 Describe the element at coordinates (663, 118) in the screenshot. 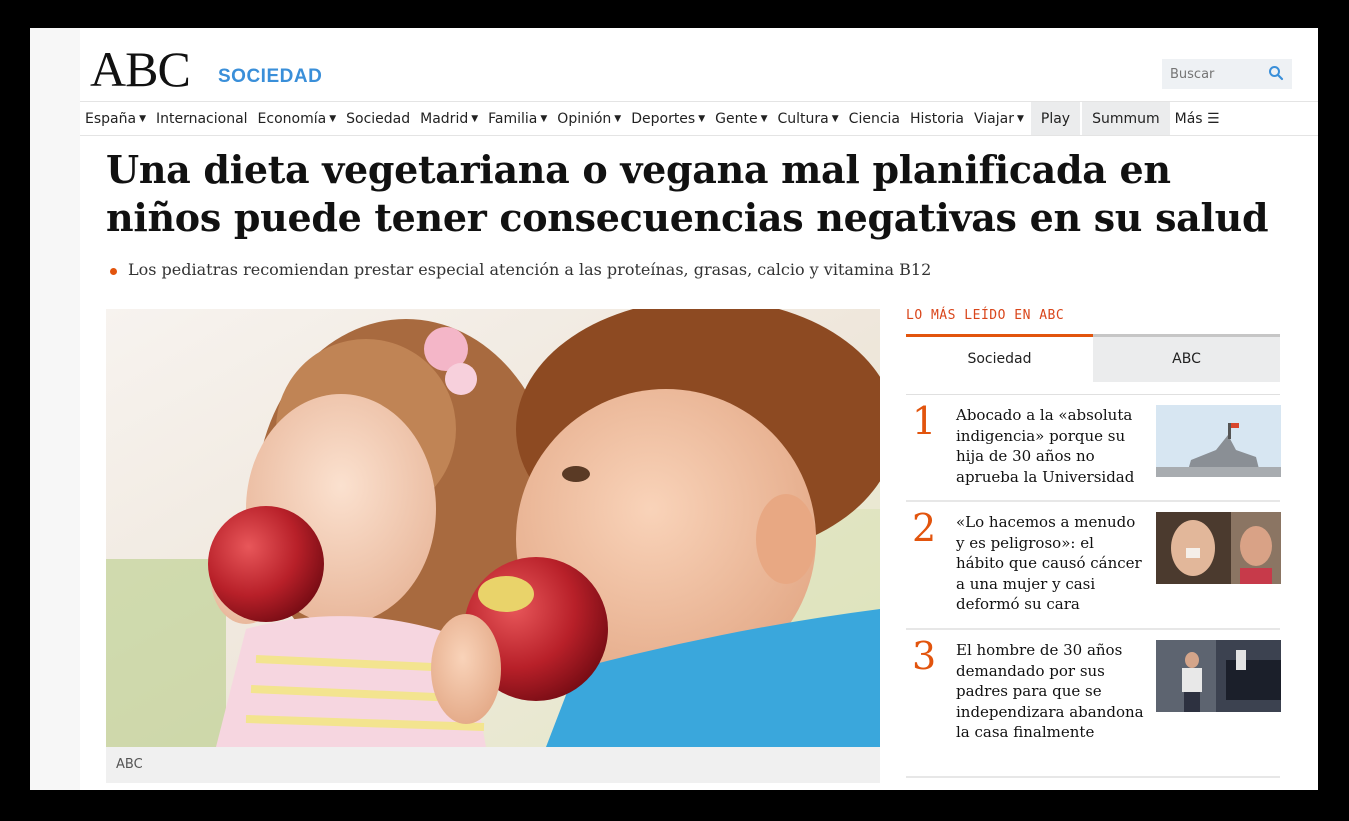

I see `nav-item-label: Deportes` at that location.